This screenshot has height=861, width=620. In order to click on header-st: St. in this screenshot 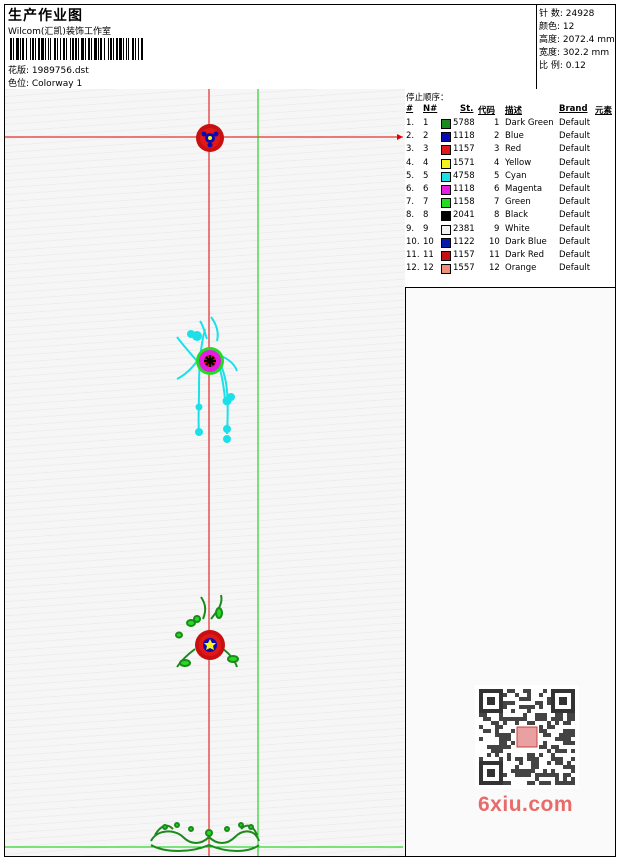, I will do `click(467, 109)`.